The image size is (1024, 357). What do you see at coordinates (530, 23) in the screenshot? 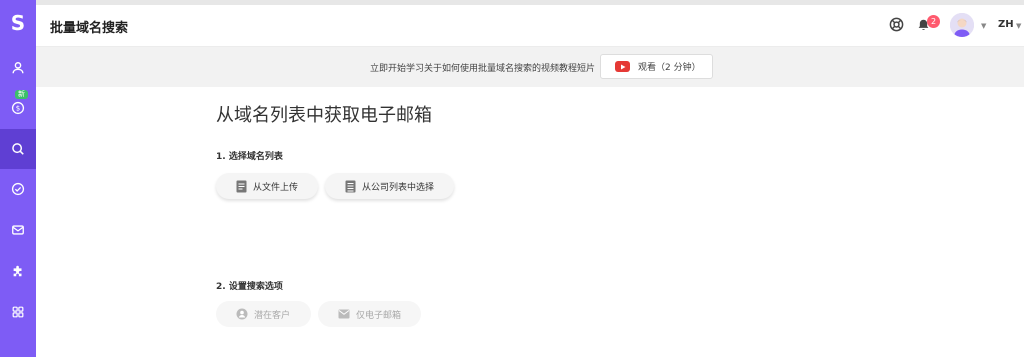
I see `top-bar: 批量域名搜索` at bounding box center [530, 23].